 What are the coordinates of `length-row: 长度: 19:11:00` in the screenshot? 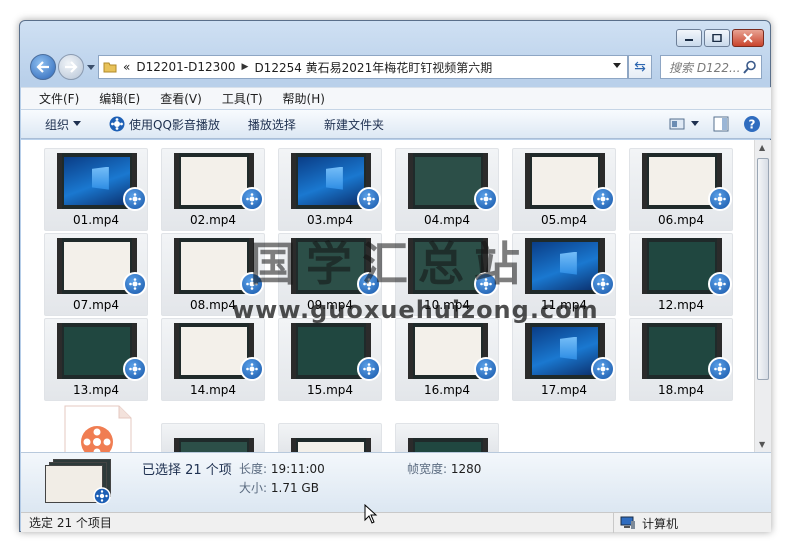 It's located at (282, 468).